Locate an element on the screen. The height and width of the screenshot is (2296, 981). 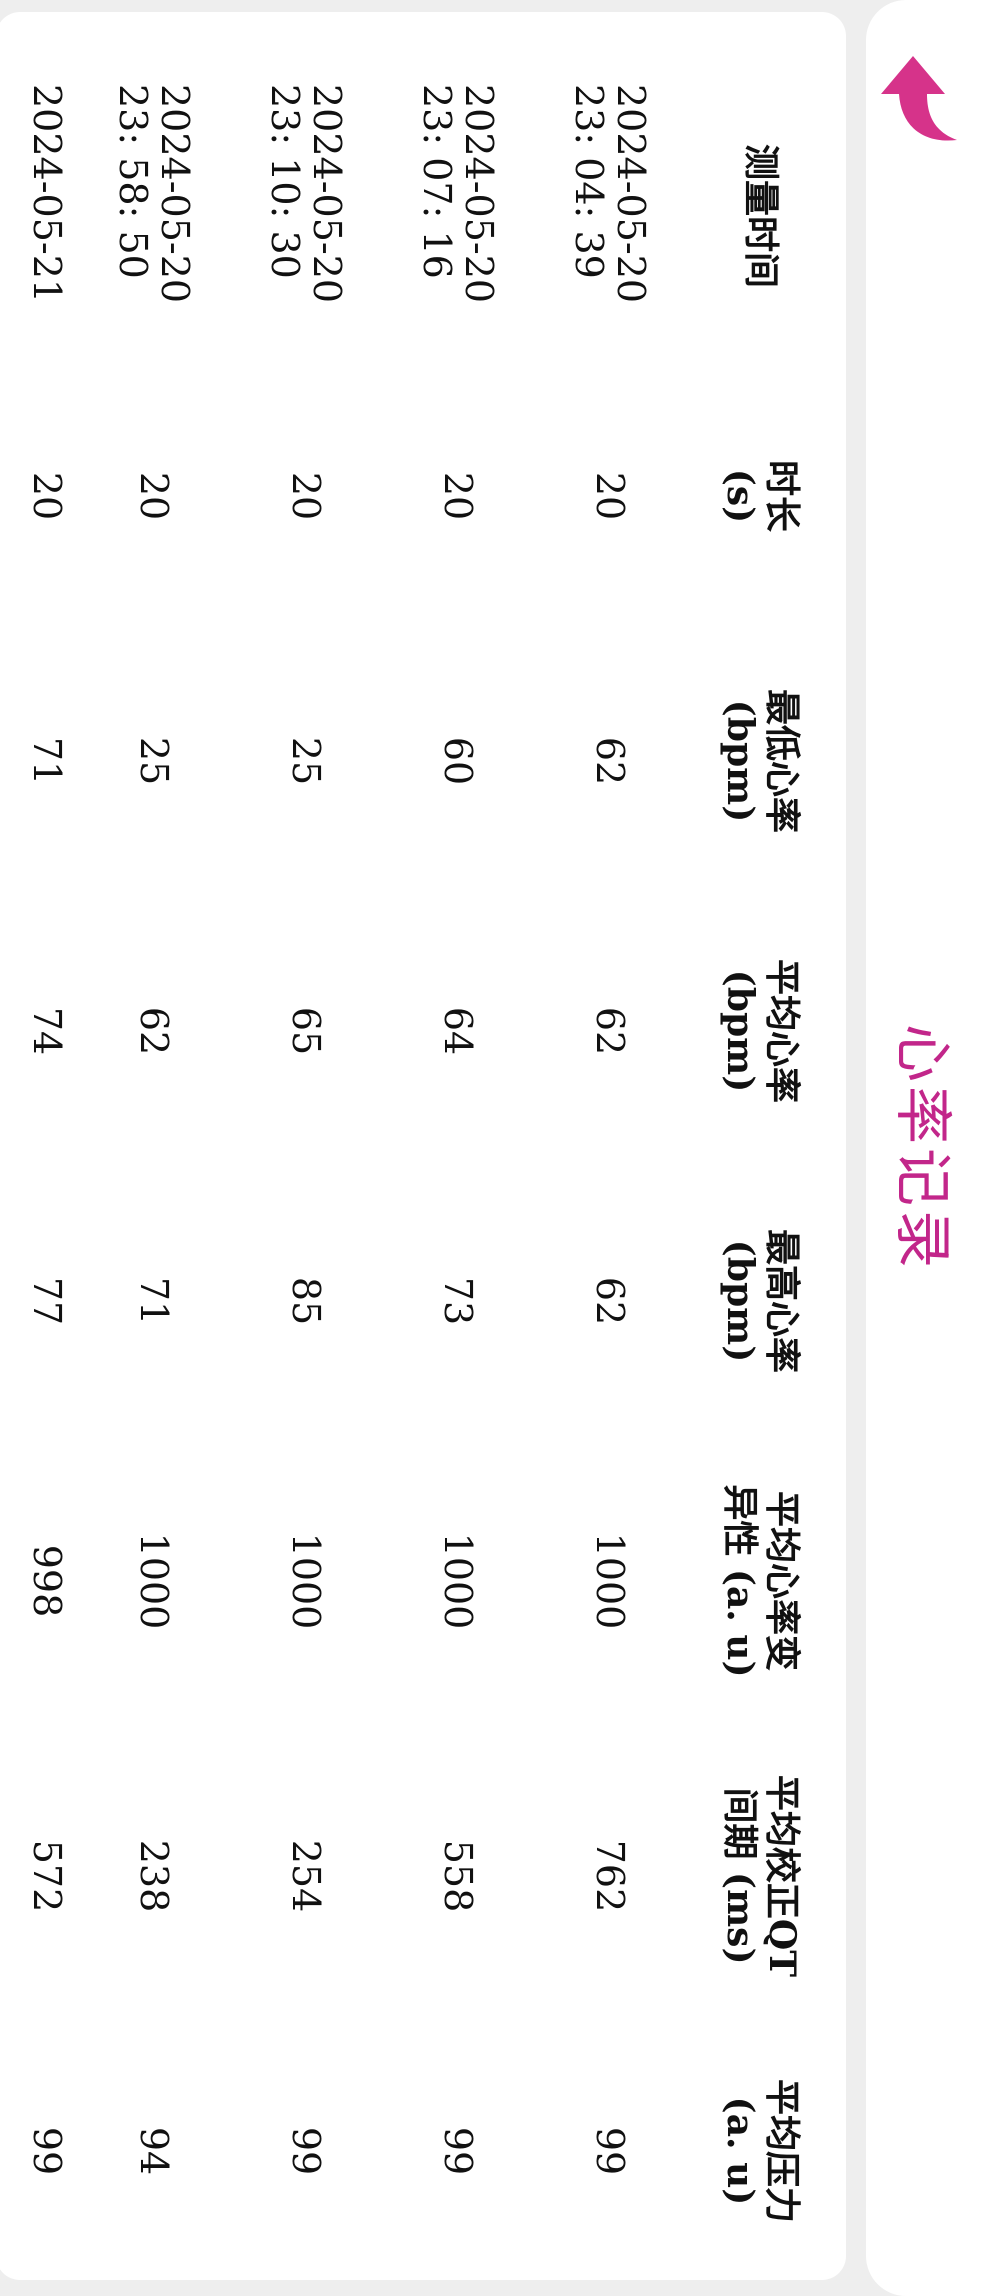
column-header-label: 平均心率 is located at coordinates (782, 1030).